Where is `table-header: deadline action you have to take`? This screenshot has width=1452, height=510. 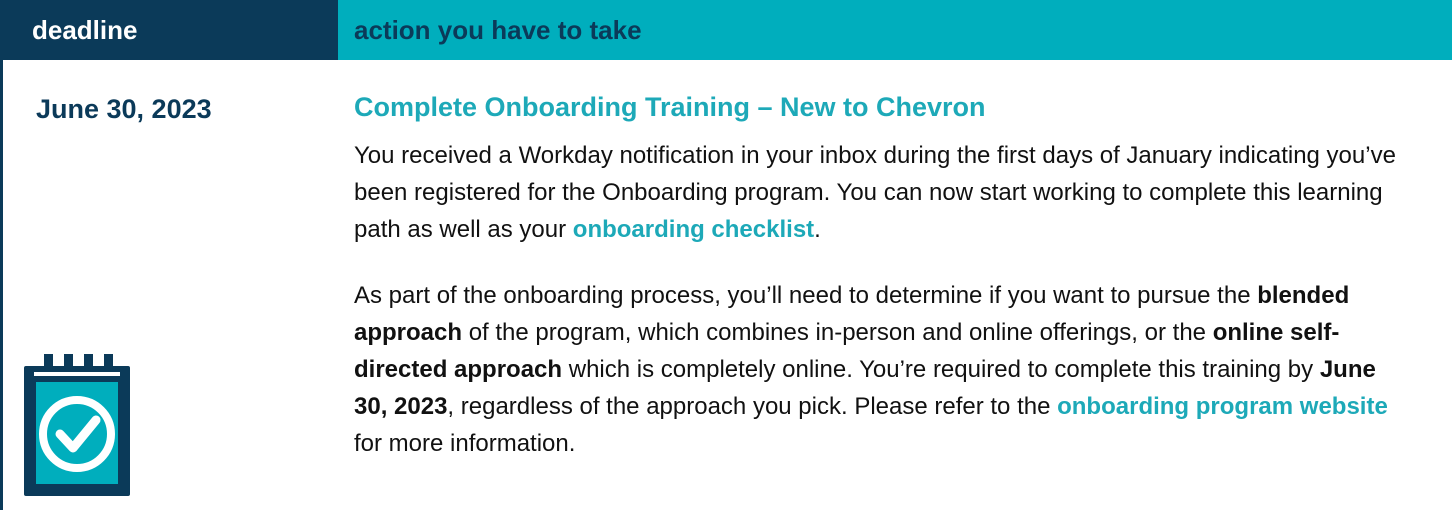
table-header: deadline action you have to take is located at coordinates (726, 30).